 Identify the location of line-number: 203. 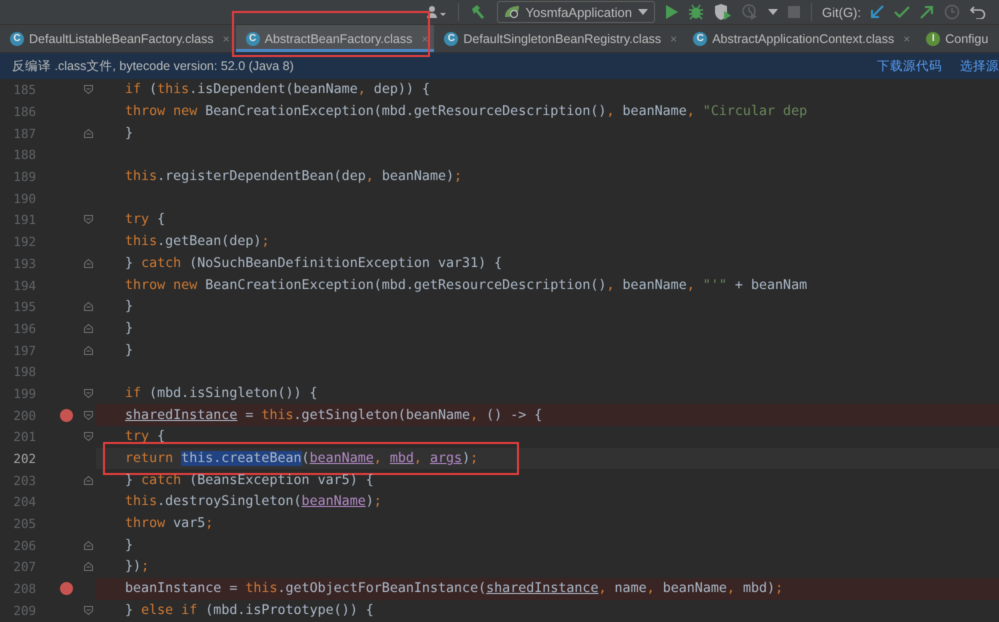
(24, 480).